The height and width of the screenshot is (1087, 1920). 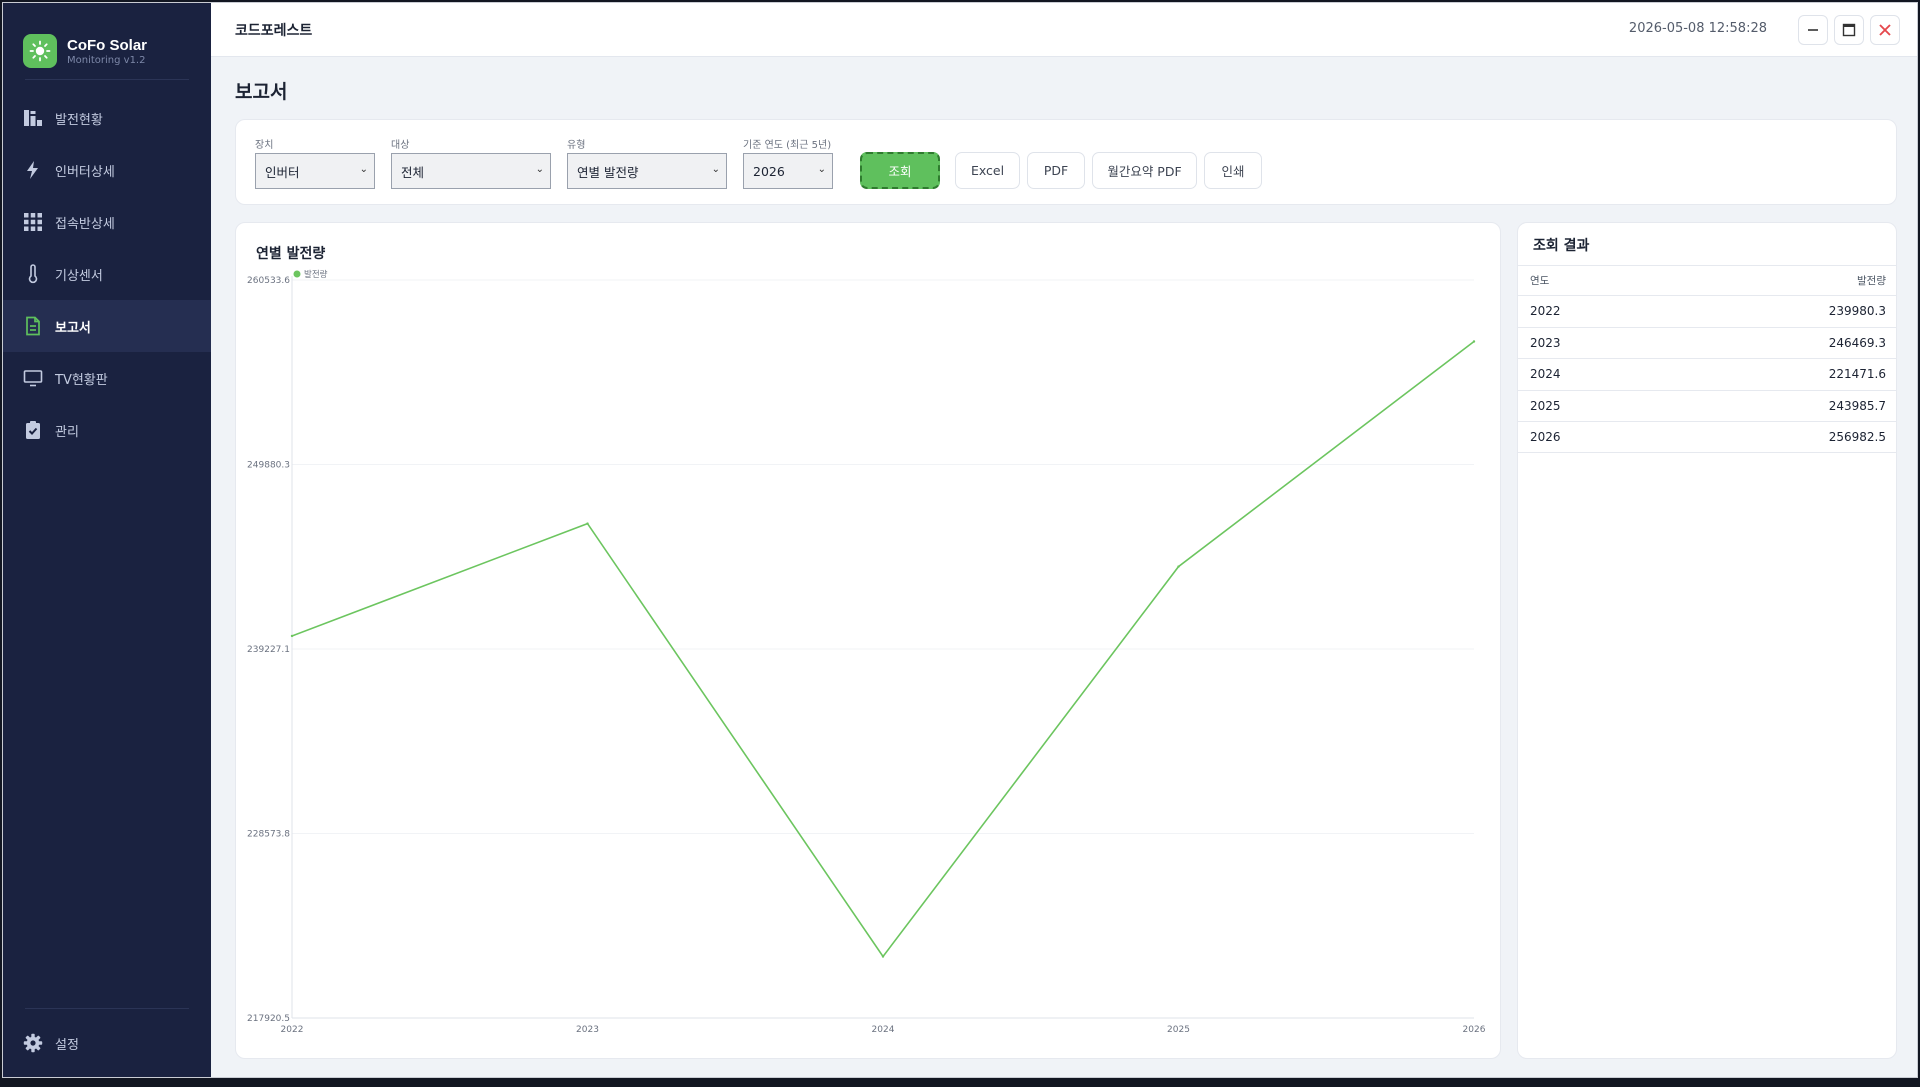 What do you see at coordinates (1857, 436) in the screenshot?
I see `table-cell-generation: 256982.5` at bounding box center [1857, 436].